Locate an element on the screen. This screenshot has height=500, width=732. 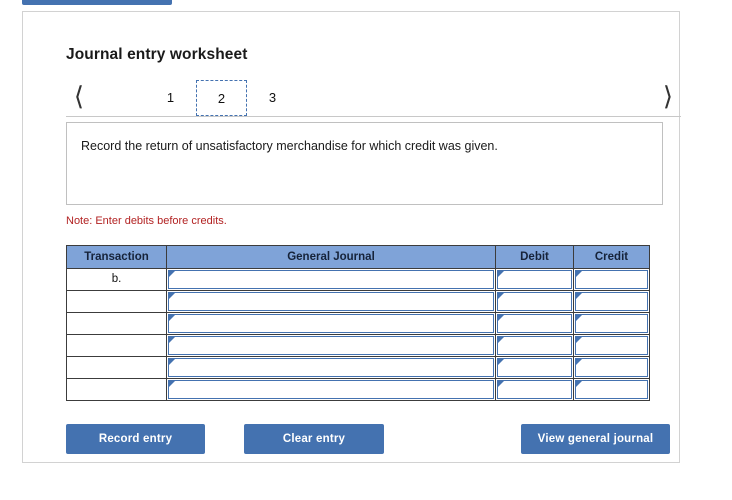
top-tab-strip is located at coordinates (97, 2).